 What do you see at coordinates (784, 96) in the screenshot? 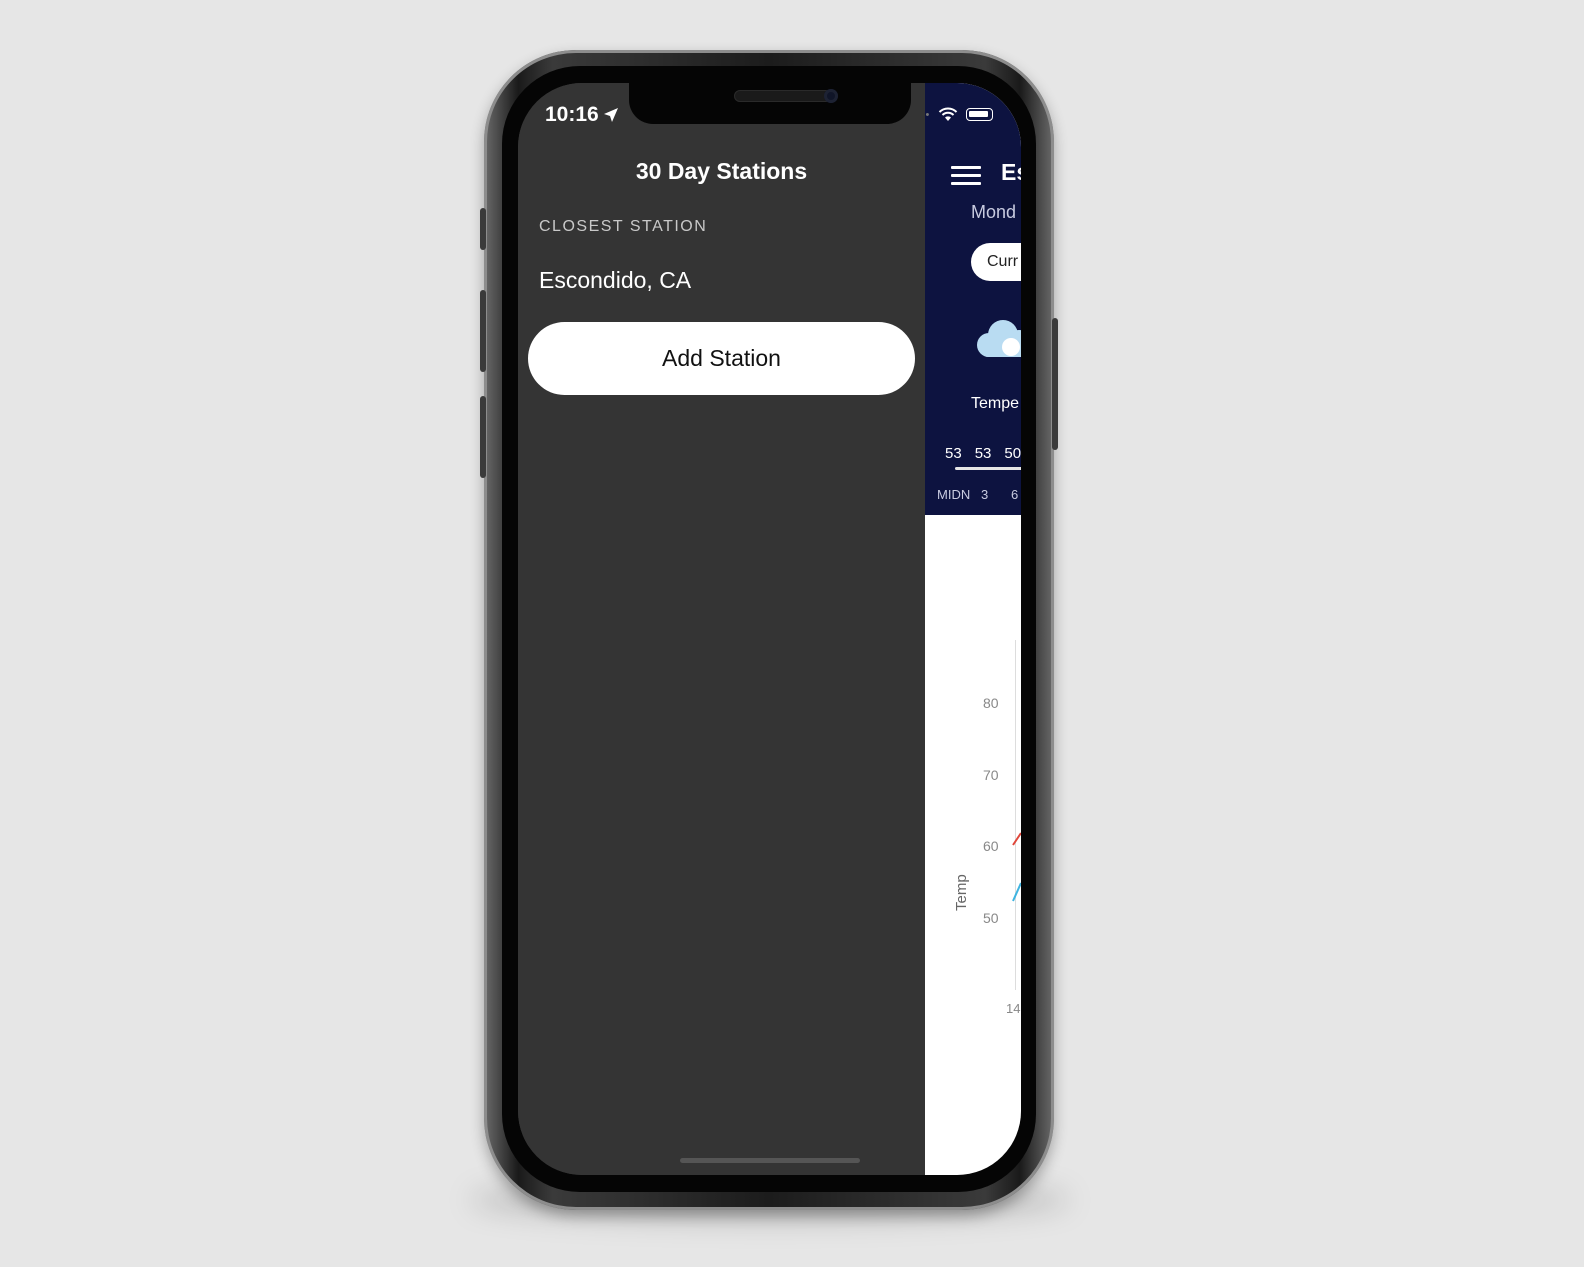
I see `speaker-grille` at bounding box center [784, 96].